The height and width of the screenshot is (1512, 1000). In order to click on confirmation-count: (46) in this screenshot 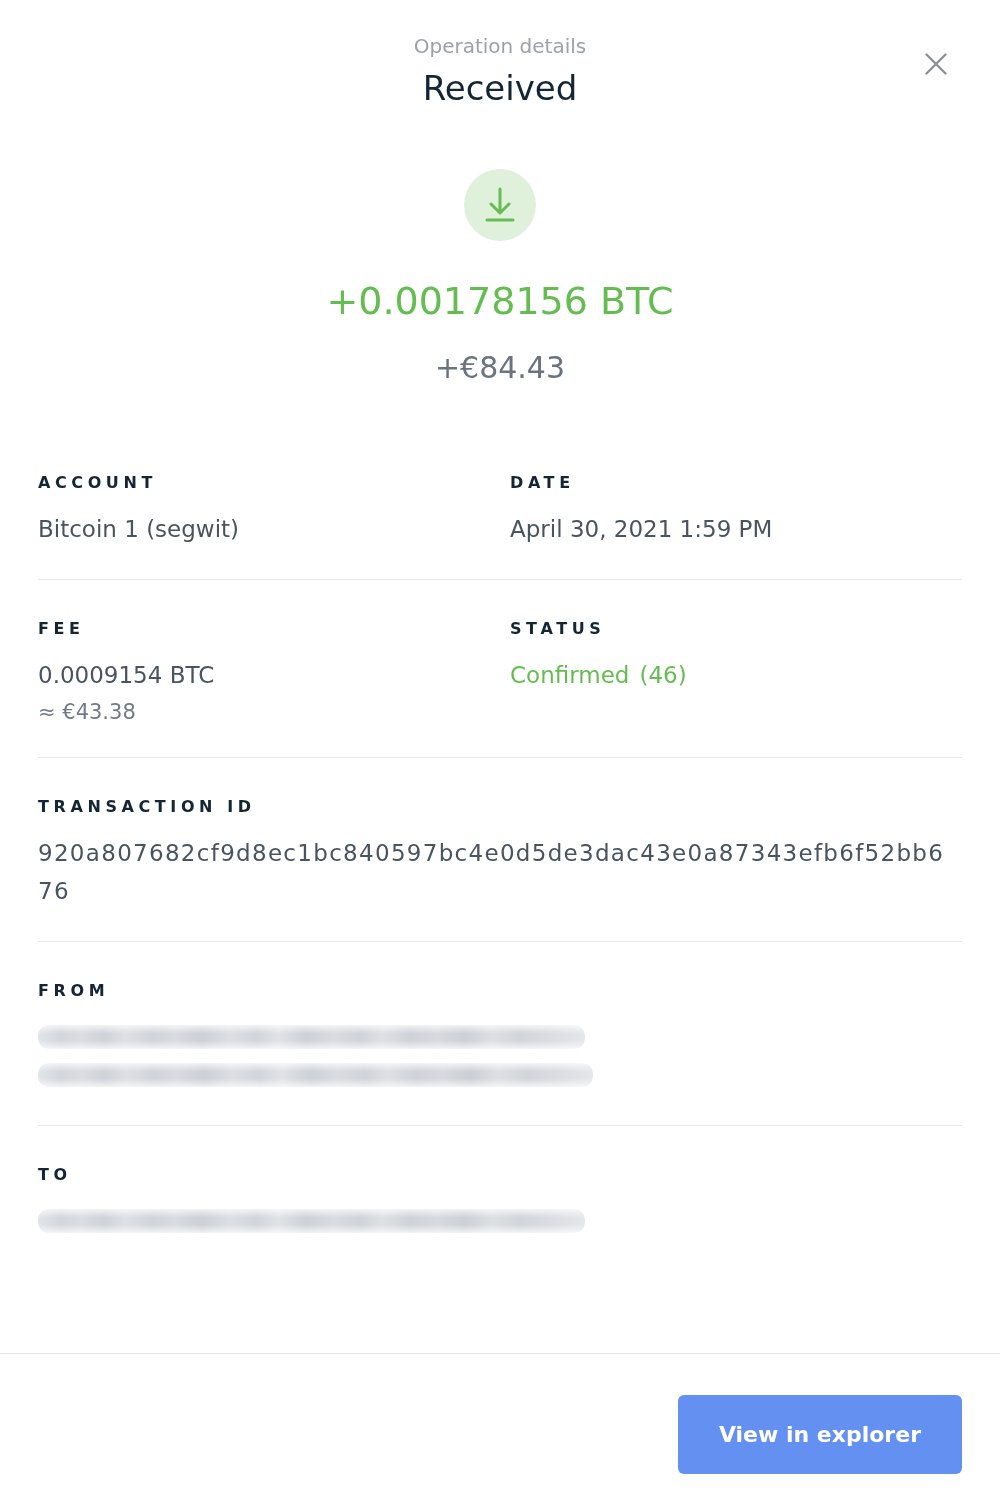, I will do `click(663, 675)`.